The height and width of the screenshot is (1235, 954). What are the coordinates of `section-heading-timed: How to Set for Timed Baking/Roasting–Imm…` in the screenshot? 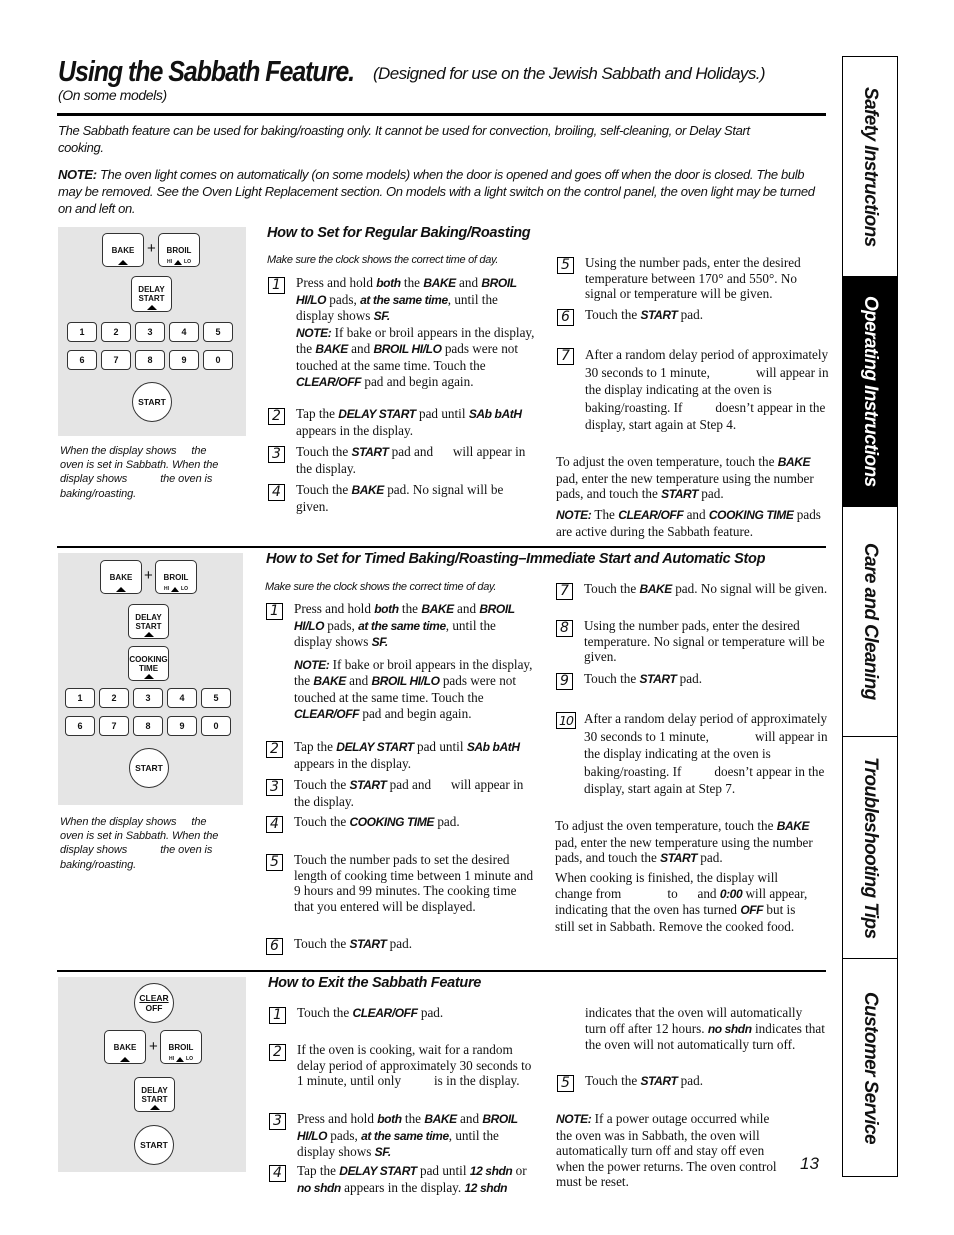 It's located at (516, 559).